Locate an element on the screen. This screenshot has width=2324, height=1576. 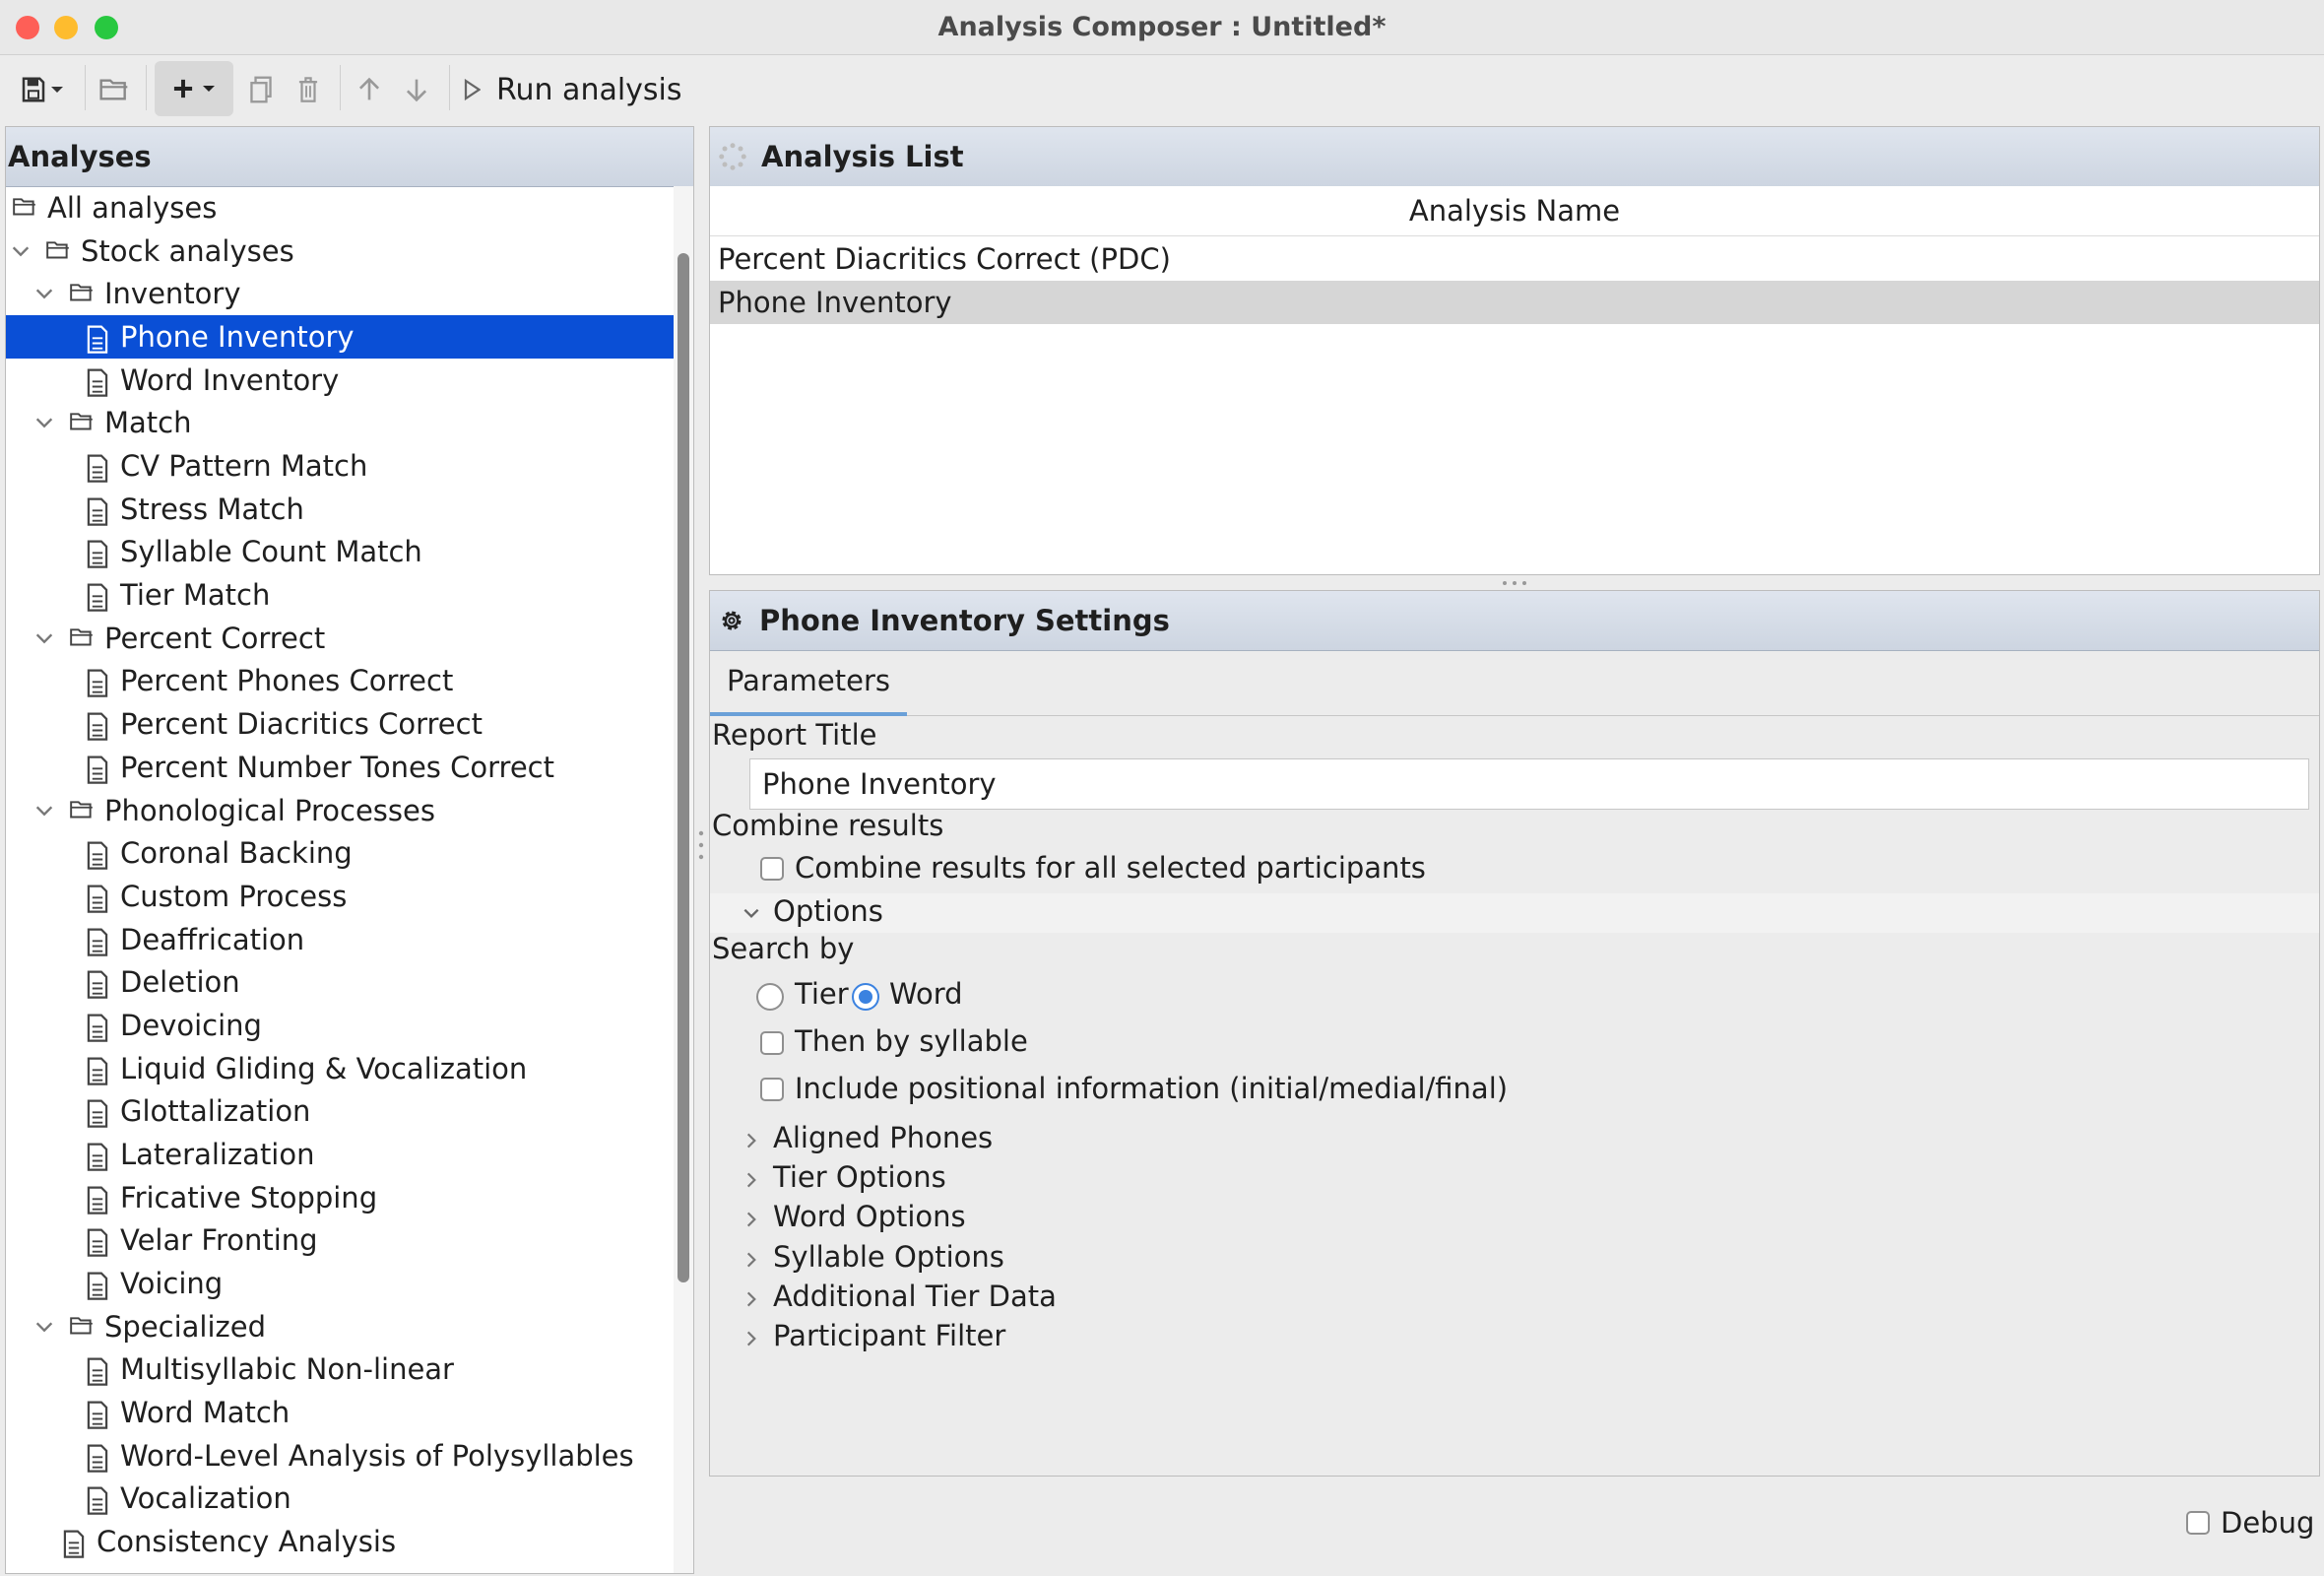
combine-results-label: Combine results is located at coordinates (828, 825).